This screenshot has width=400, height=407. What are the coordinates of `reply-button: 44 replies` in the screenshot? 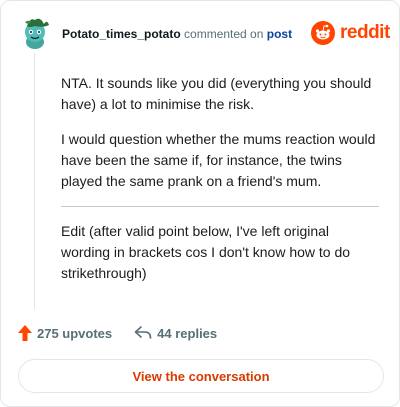 It's located at (175, 333).